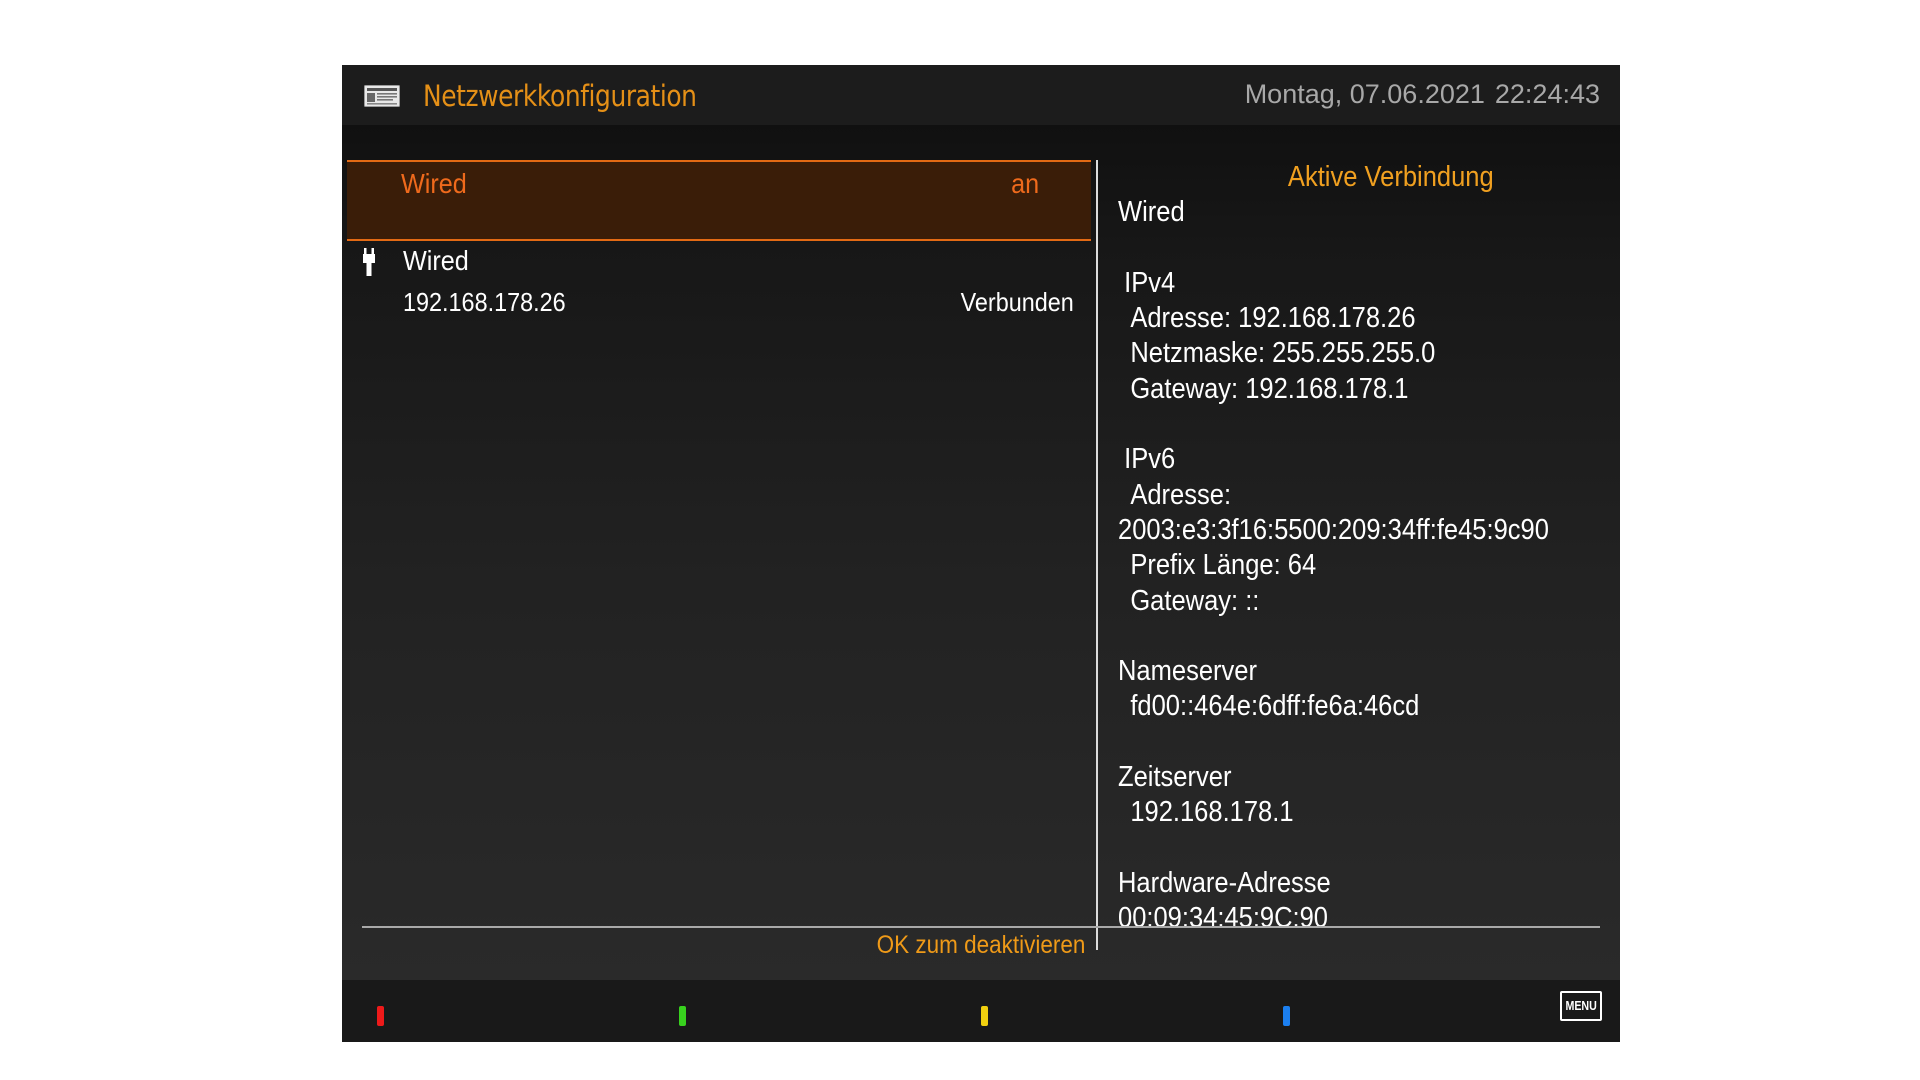  I want to click on green-key-button, so click(682, 1016).